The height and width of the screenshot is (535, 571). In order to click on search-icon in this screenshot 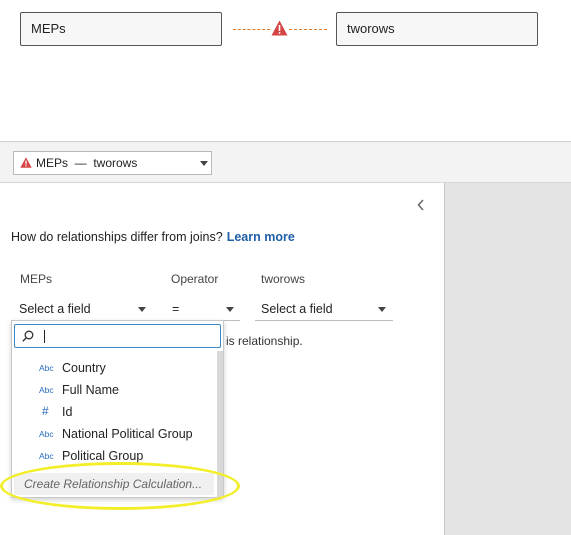, I will do `click(28, 336)`.